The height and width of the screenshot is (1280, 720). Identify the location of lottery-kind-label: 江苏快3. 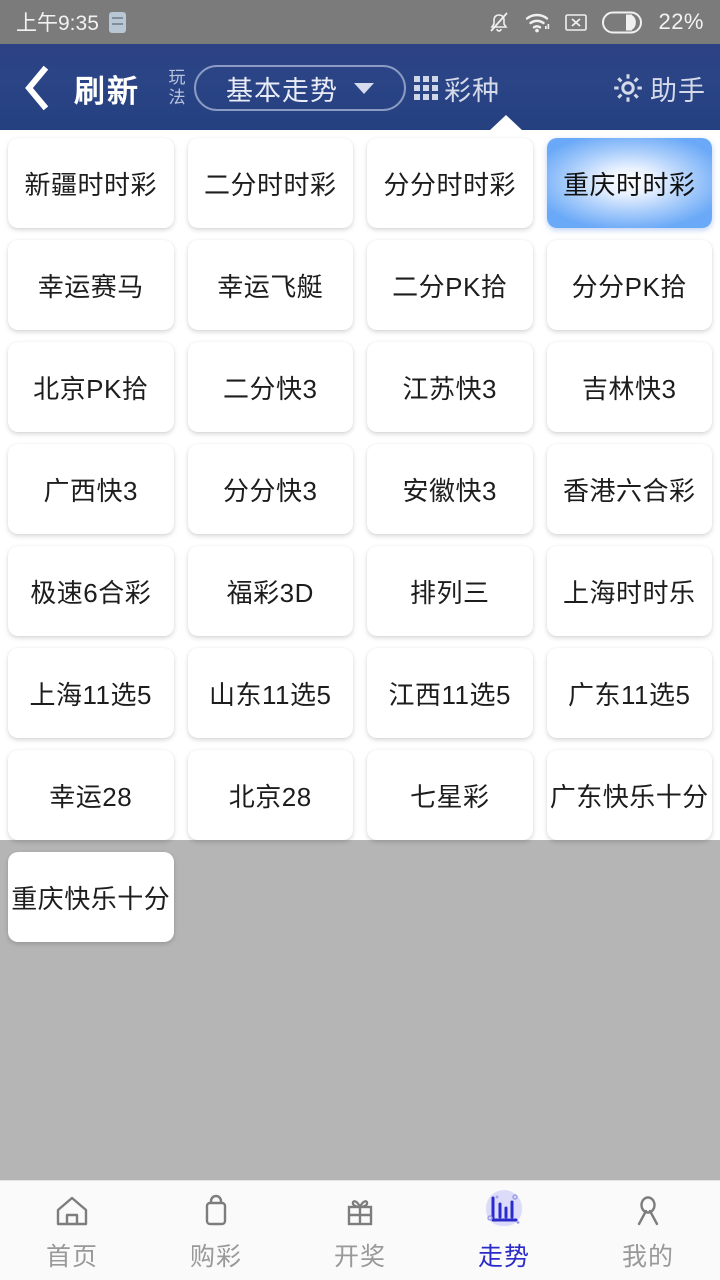
(449, 388).